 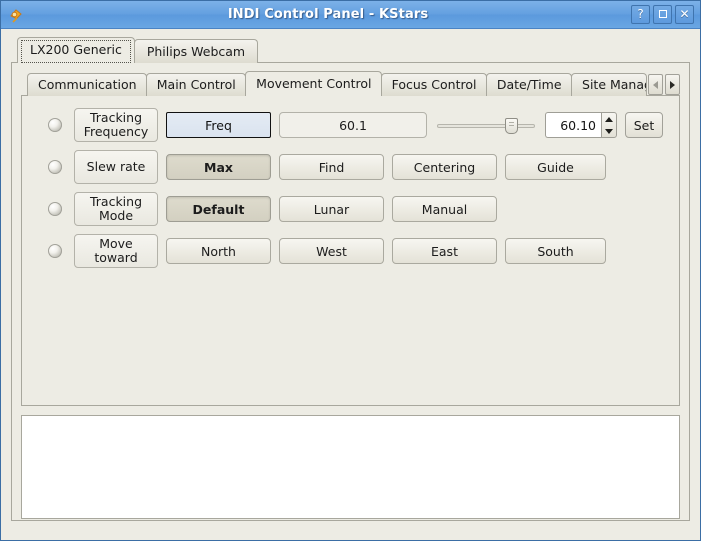 What do you see at coordinates (218, 125) in the screenshot?
I see `freq-toggle-button: Freq` at bounding box center [218, 125].